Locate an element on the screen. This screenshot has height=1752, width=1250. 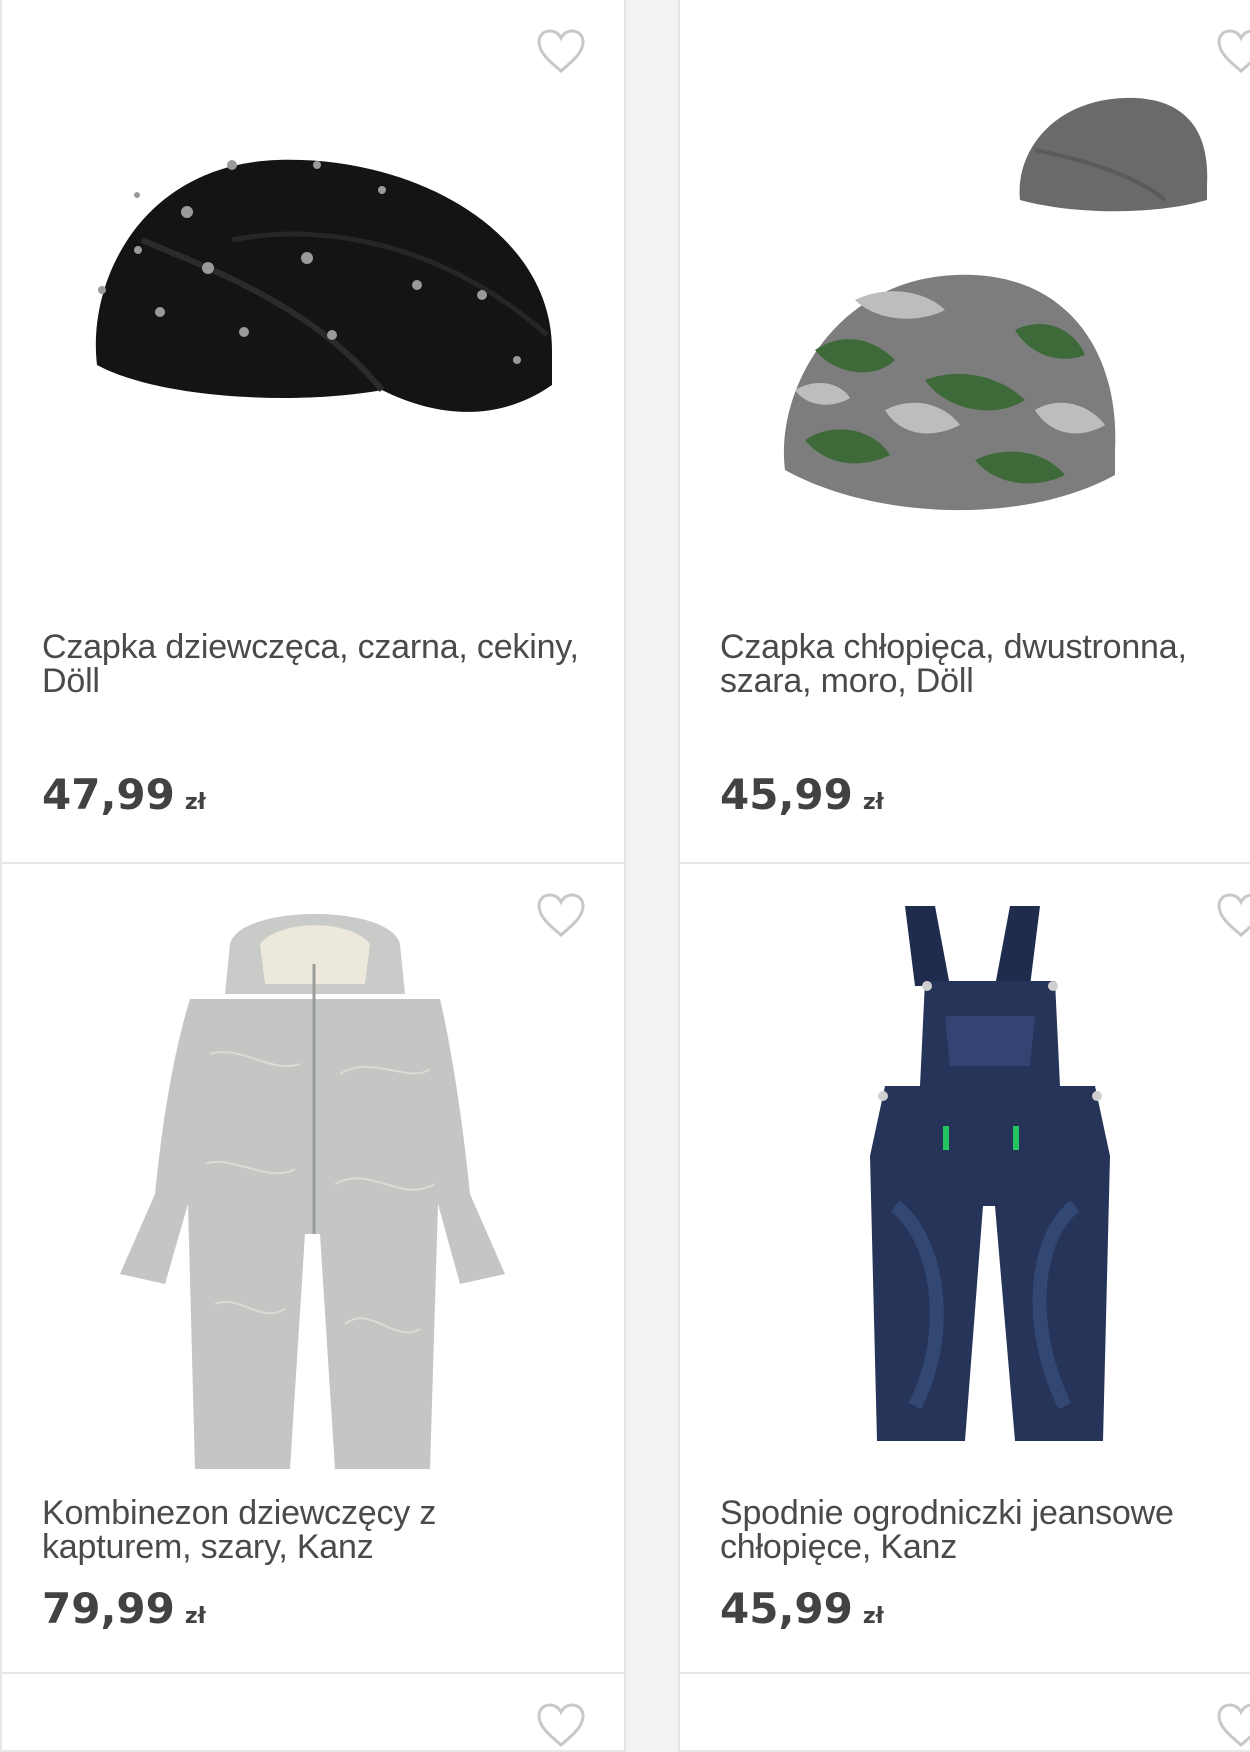
product-image-grey-beanie is located at coordinates (1115, 155).